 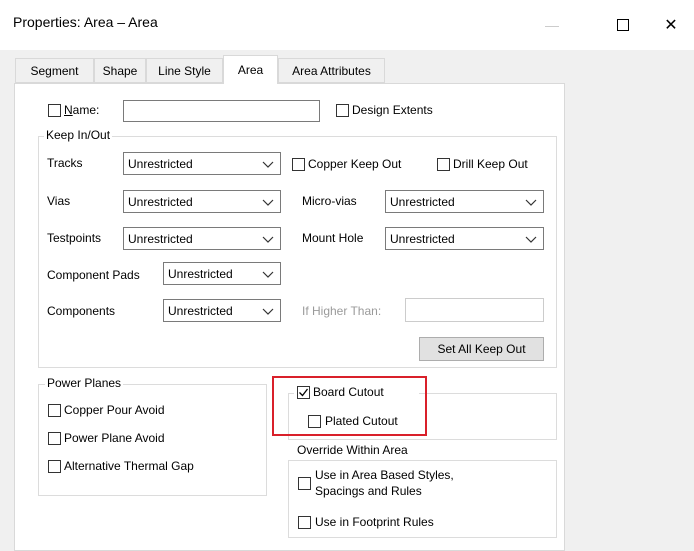 I want to click on mount-hole-label: Mount Hole, so click(x=333, y=238).